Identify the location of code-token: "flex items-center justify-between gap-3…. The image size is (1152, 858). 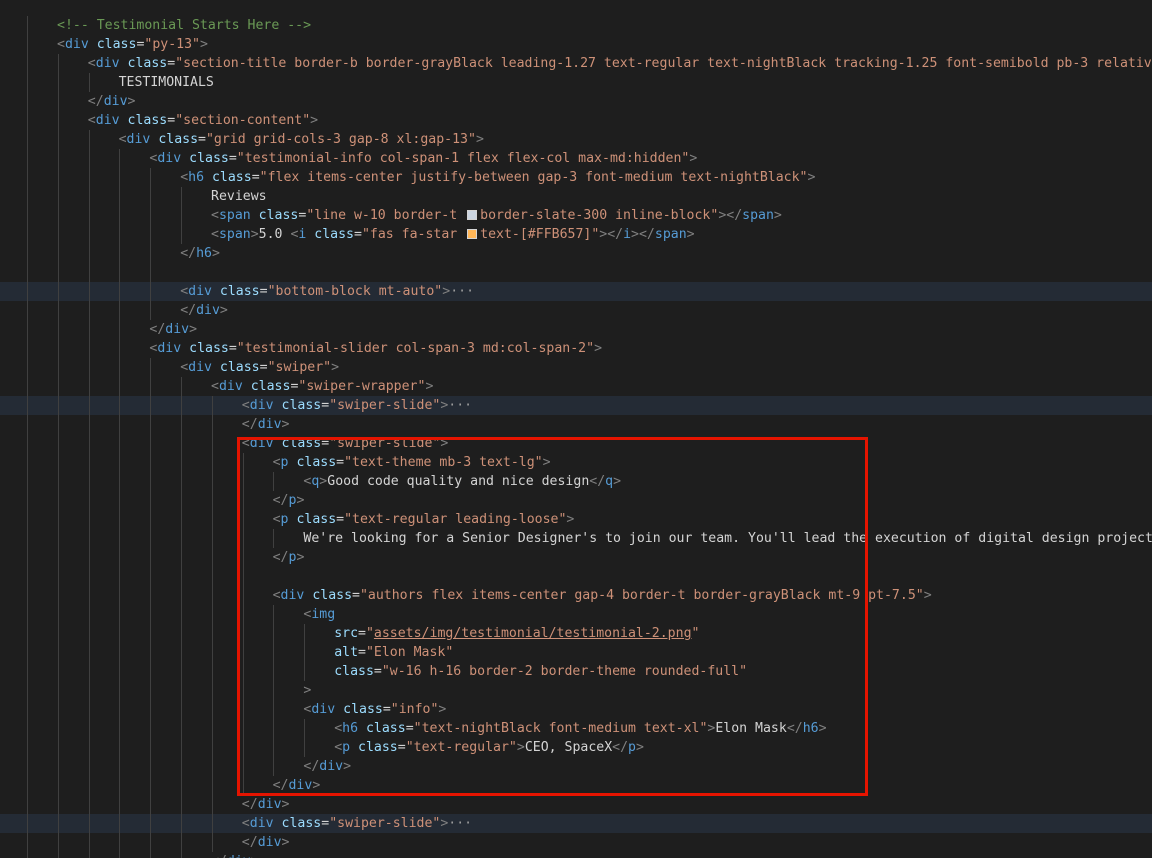
(533, 177).